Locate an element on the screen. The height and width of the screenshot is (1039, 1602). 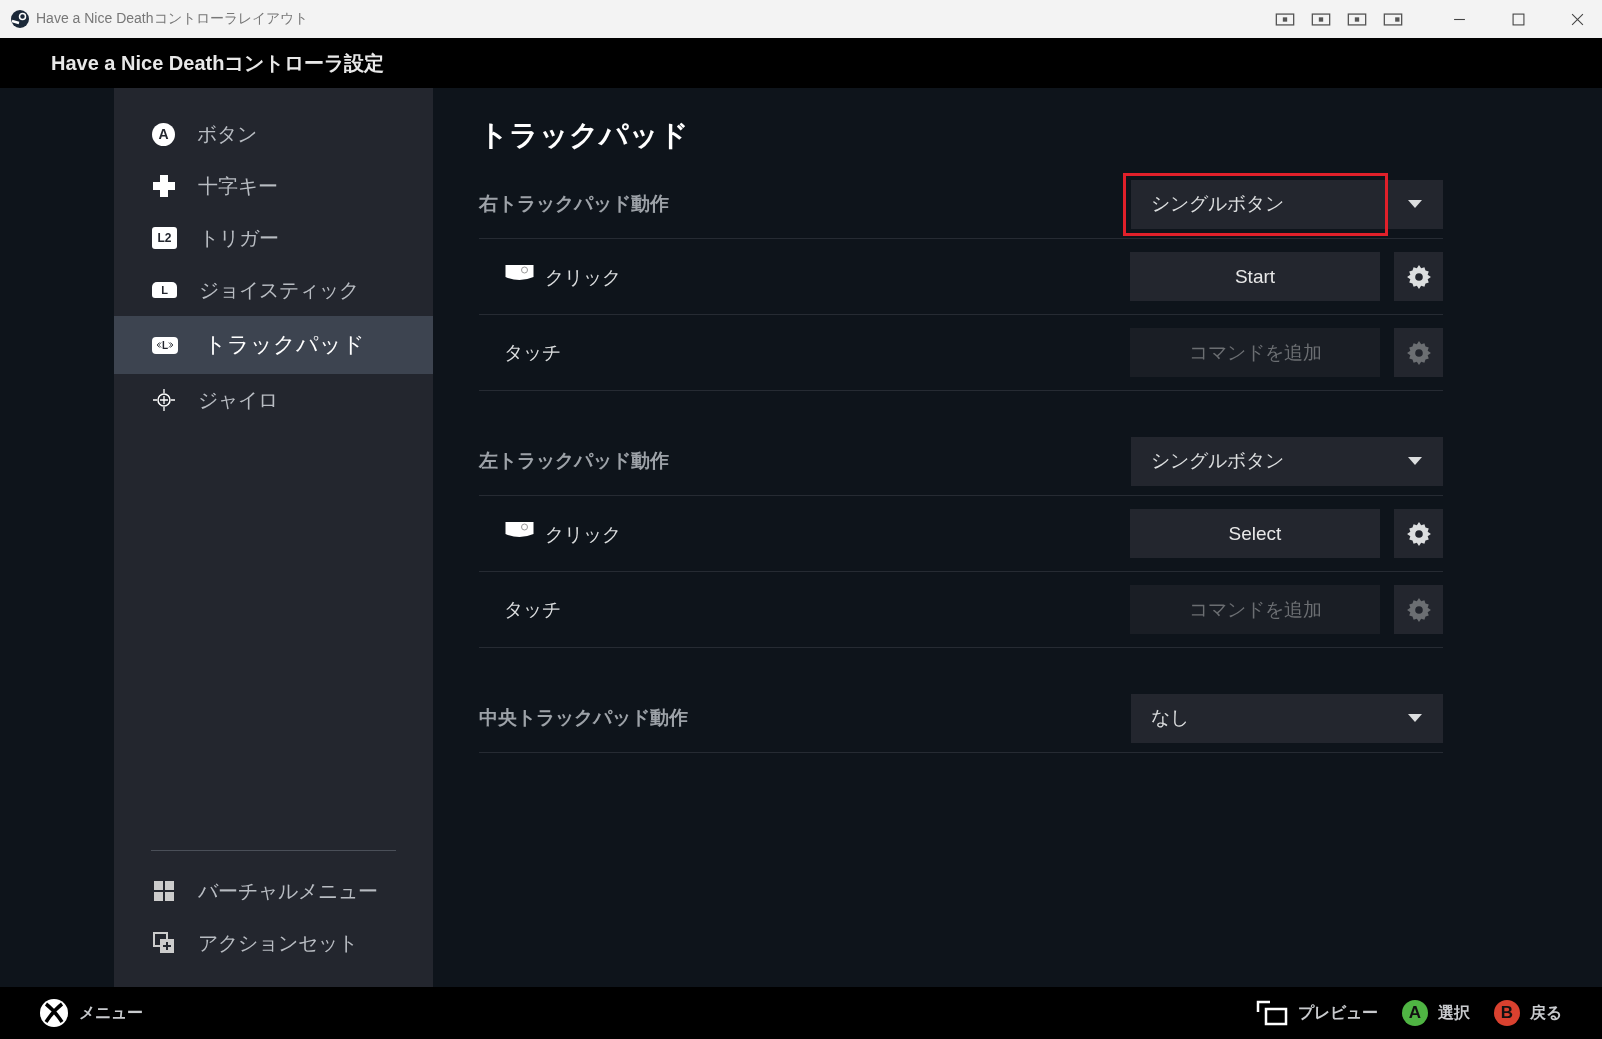
controller-logo-icon is located at coordinates (54, 1013).